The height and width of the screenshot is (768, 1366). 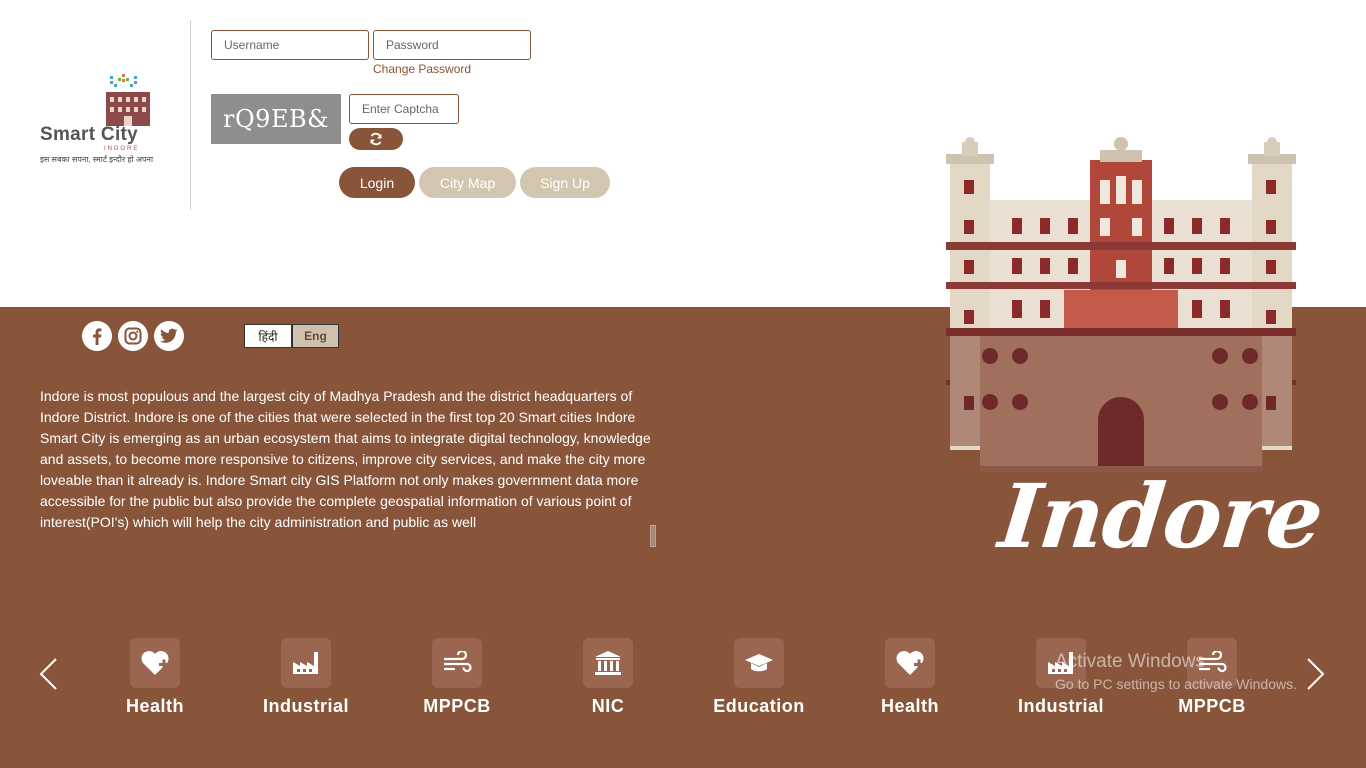 I want to click on carousel-prev-button, so click(x=49, y=674).